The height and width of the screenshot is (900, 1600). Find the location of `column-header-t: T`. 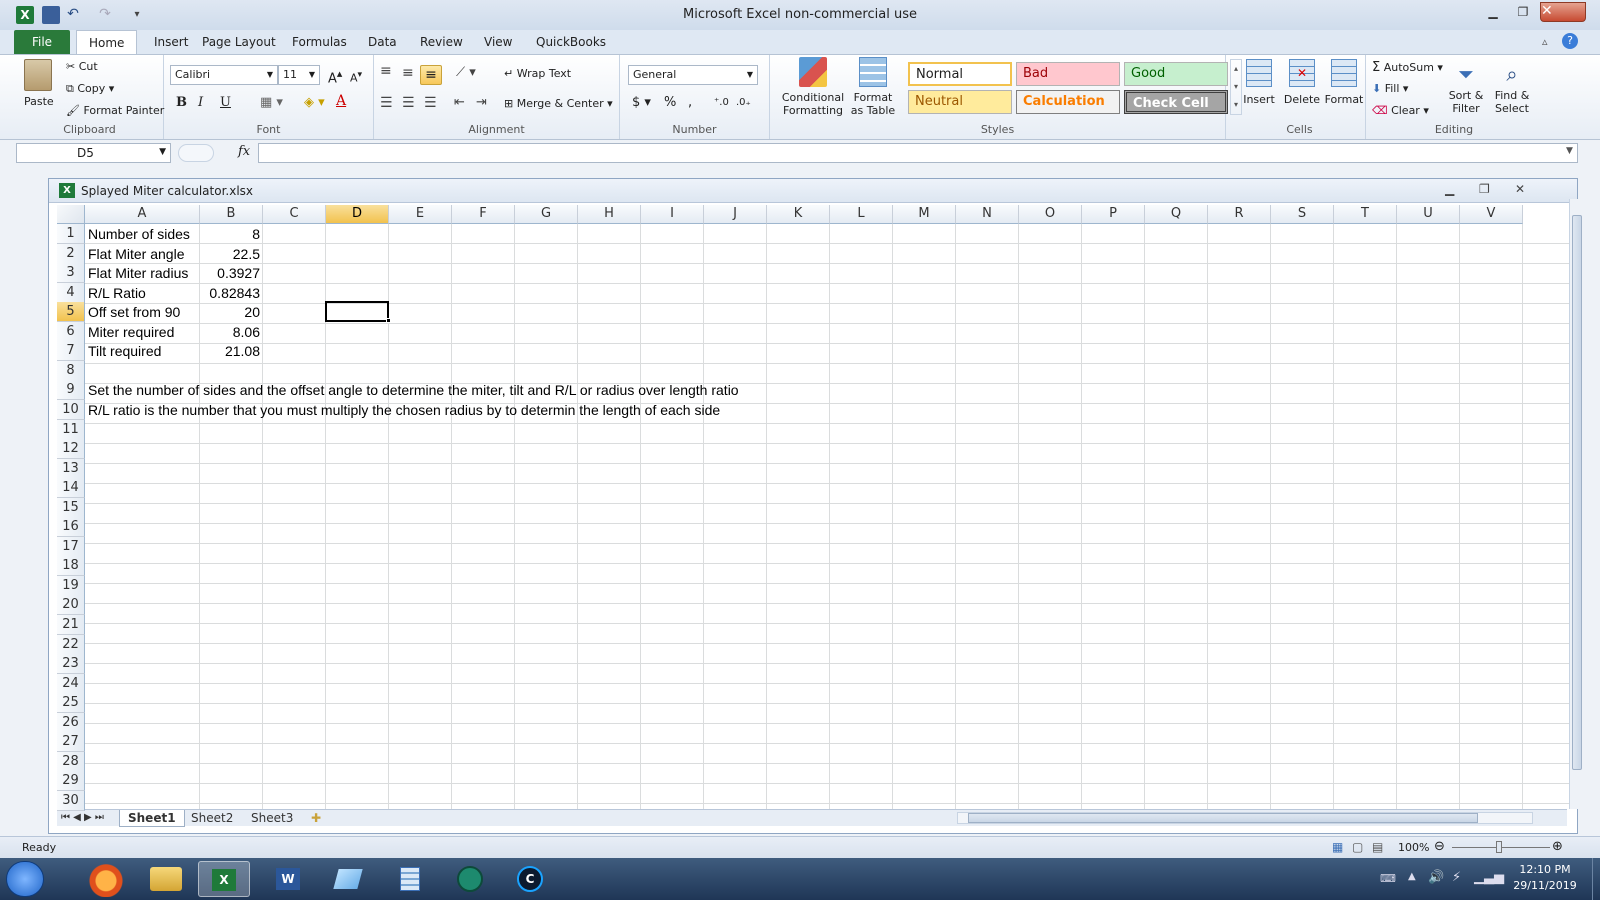

column-header-t: T is located at coordinates (1365, 214).